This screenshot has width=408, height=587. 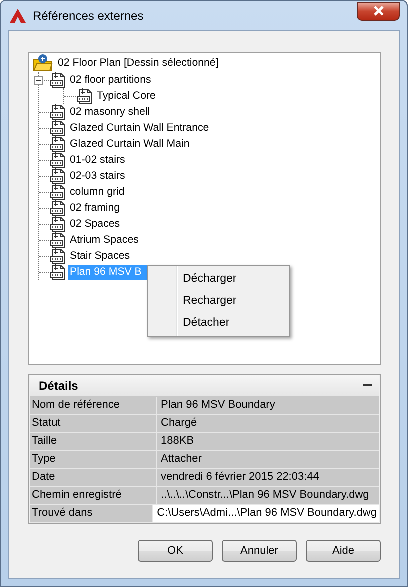 I want to click on close-button, so click(x=378, y=11).